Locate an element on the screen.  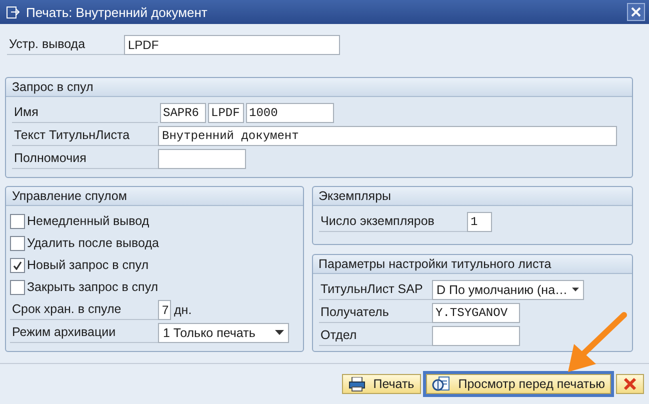
input-field: 1 is located at coordinates (479, 222).